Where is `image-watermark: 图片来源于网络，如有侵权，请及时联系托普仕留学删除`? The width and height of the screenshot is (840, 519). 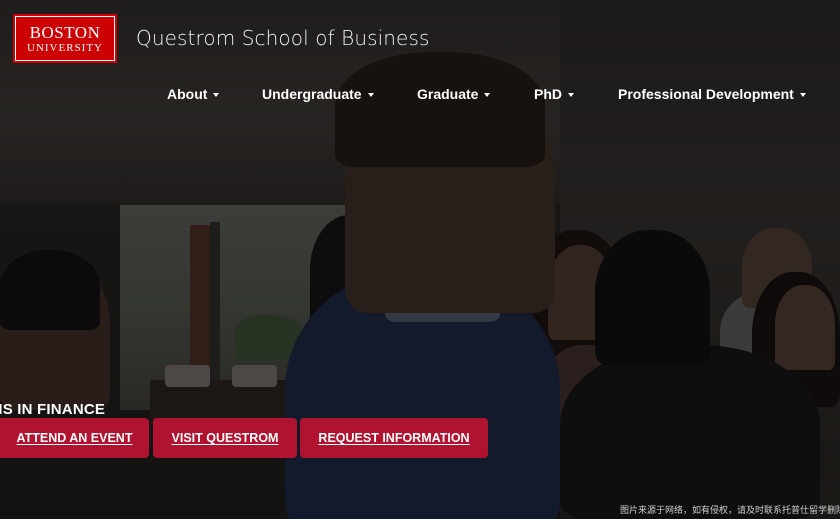
image-watermark: 图片来源于网络，如有侵权，请及时联系托普仕留学删除 is located at coordinates (730, 511).